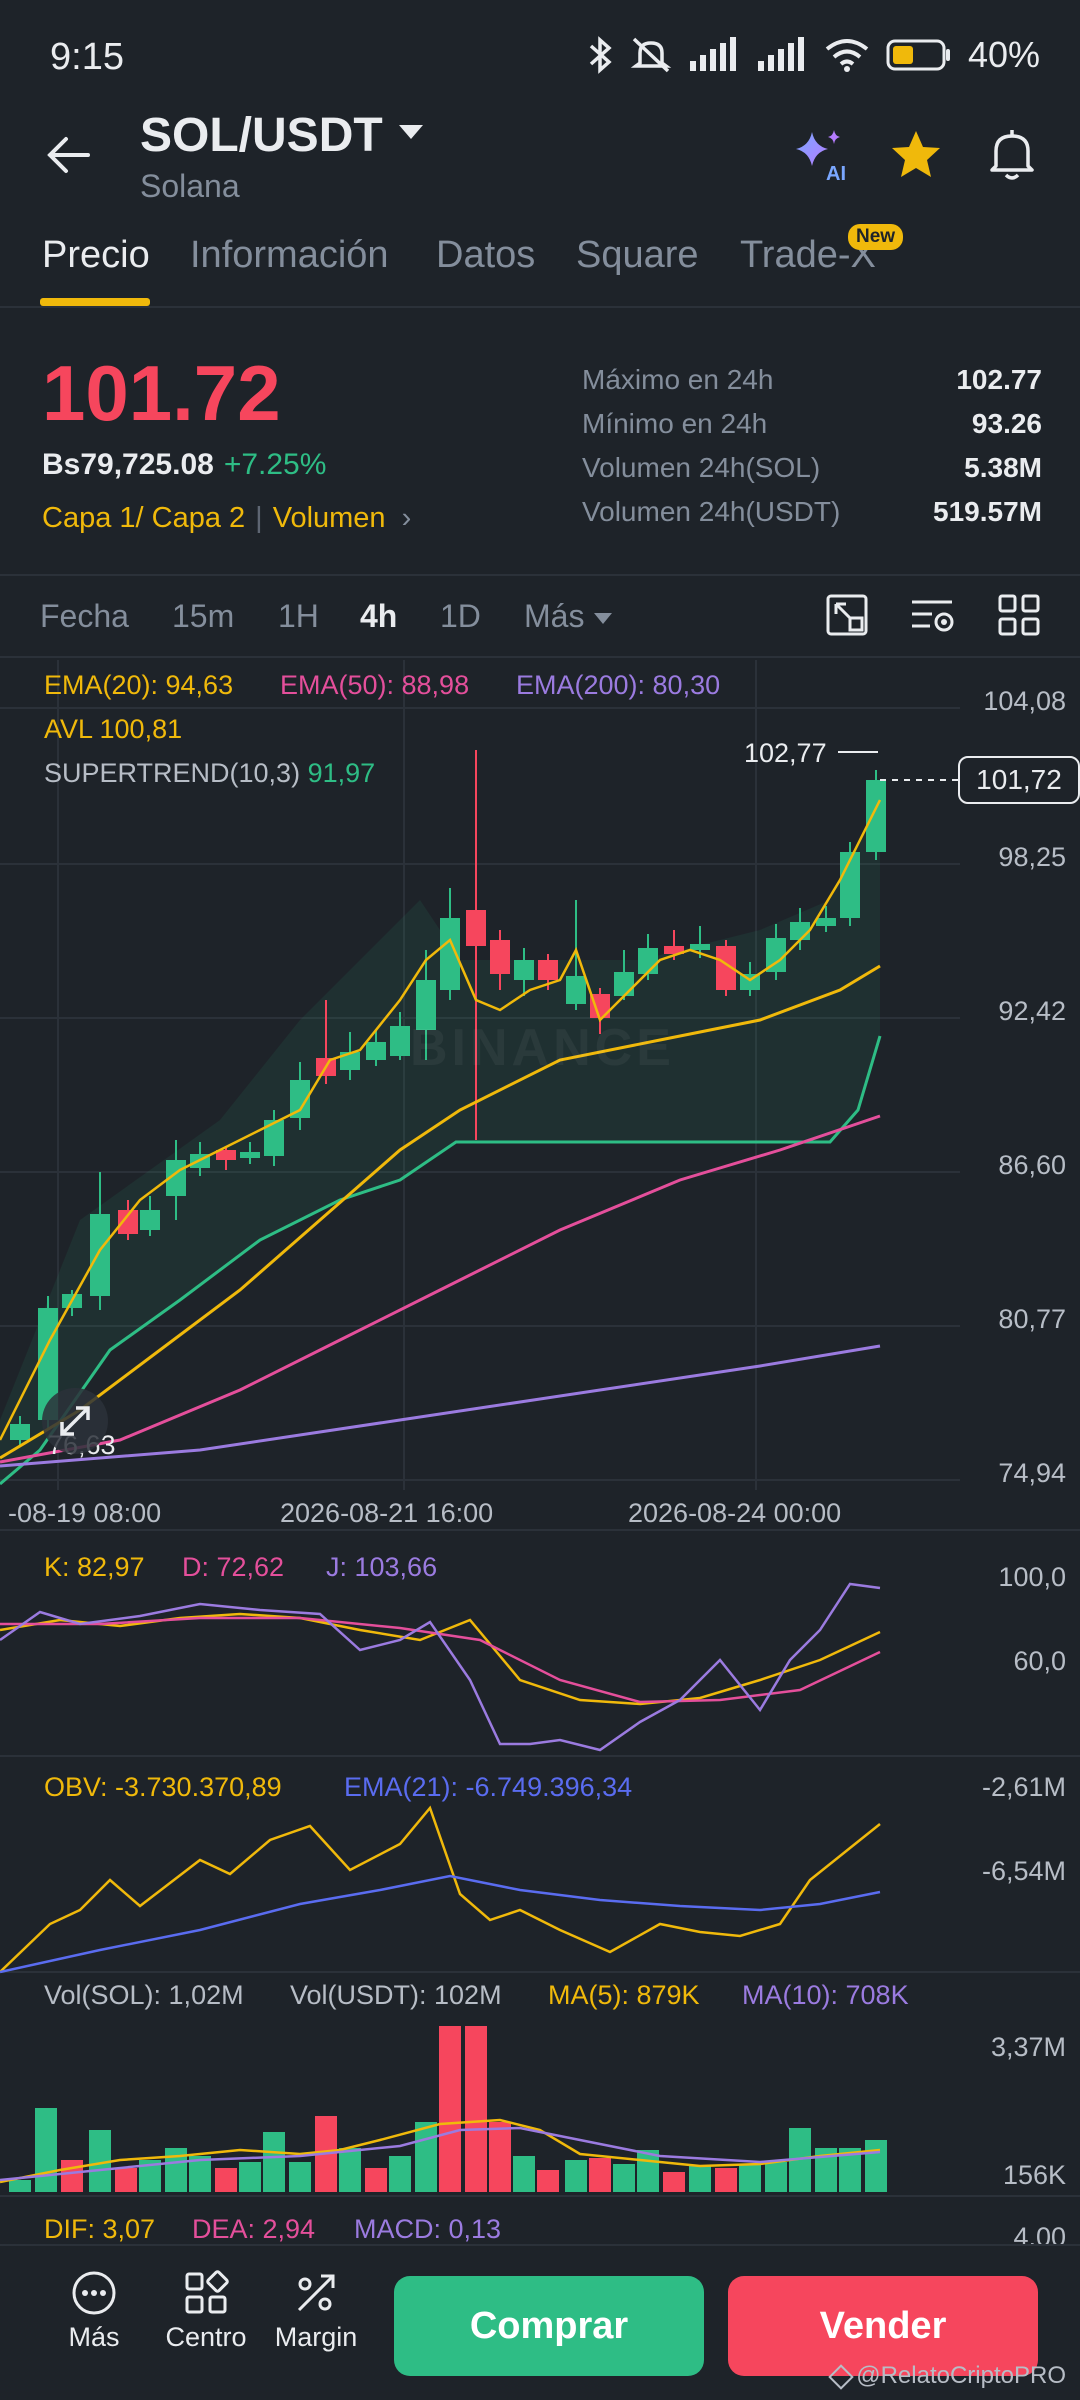 This screenshot has height=2400, width=1080. Describe the element at coordinates (316, 2337) in the screenshot. I see `margin-label: Margin` at that location.